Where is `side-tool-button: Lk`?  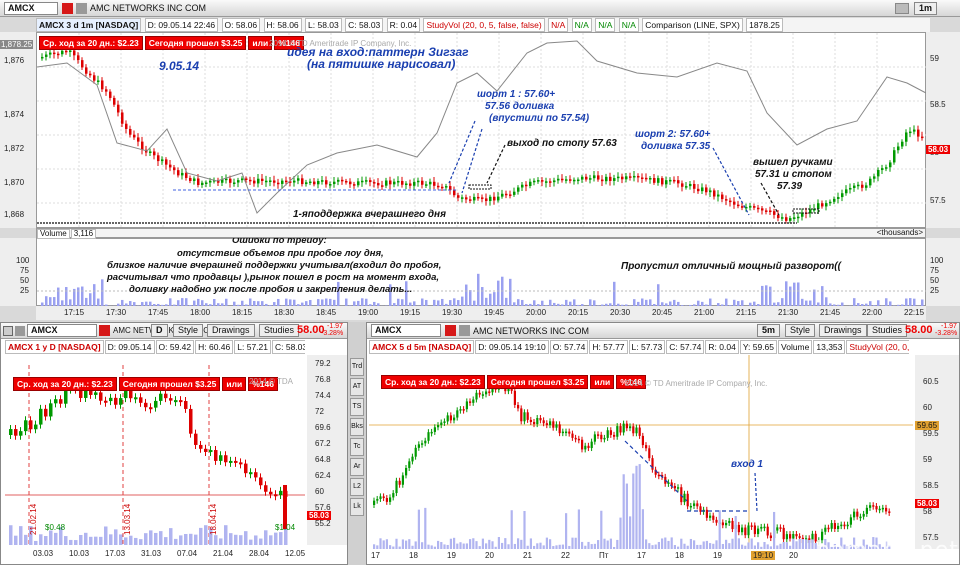
side-tool-button: Lk is located at coordinates (357, 507).